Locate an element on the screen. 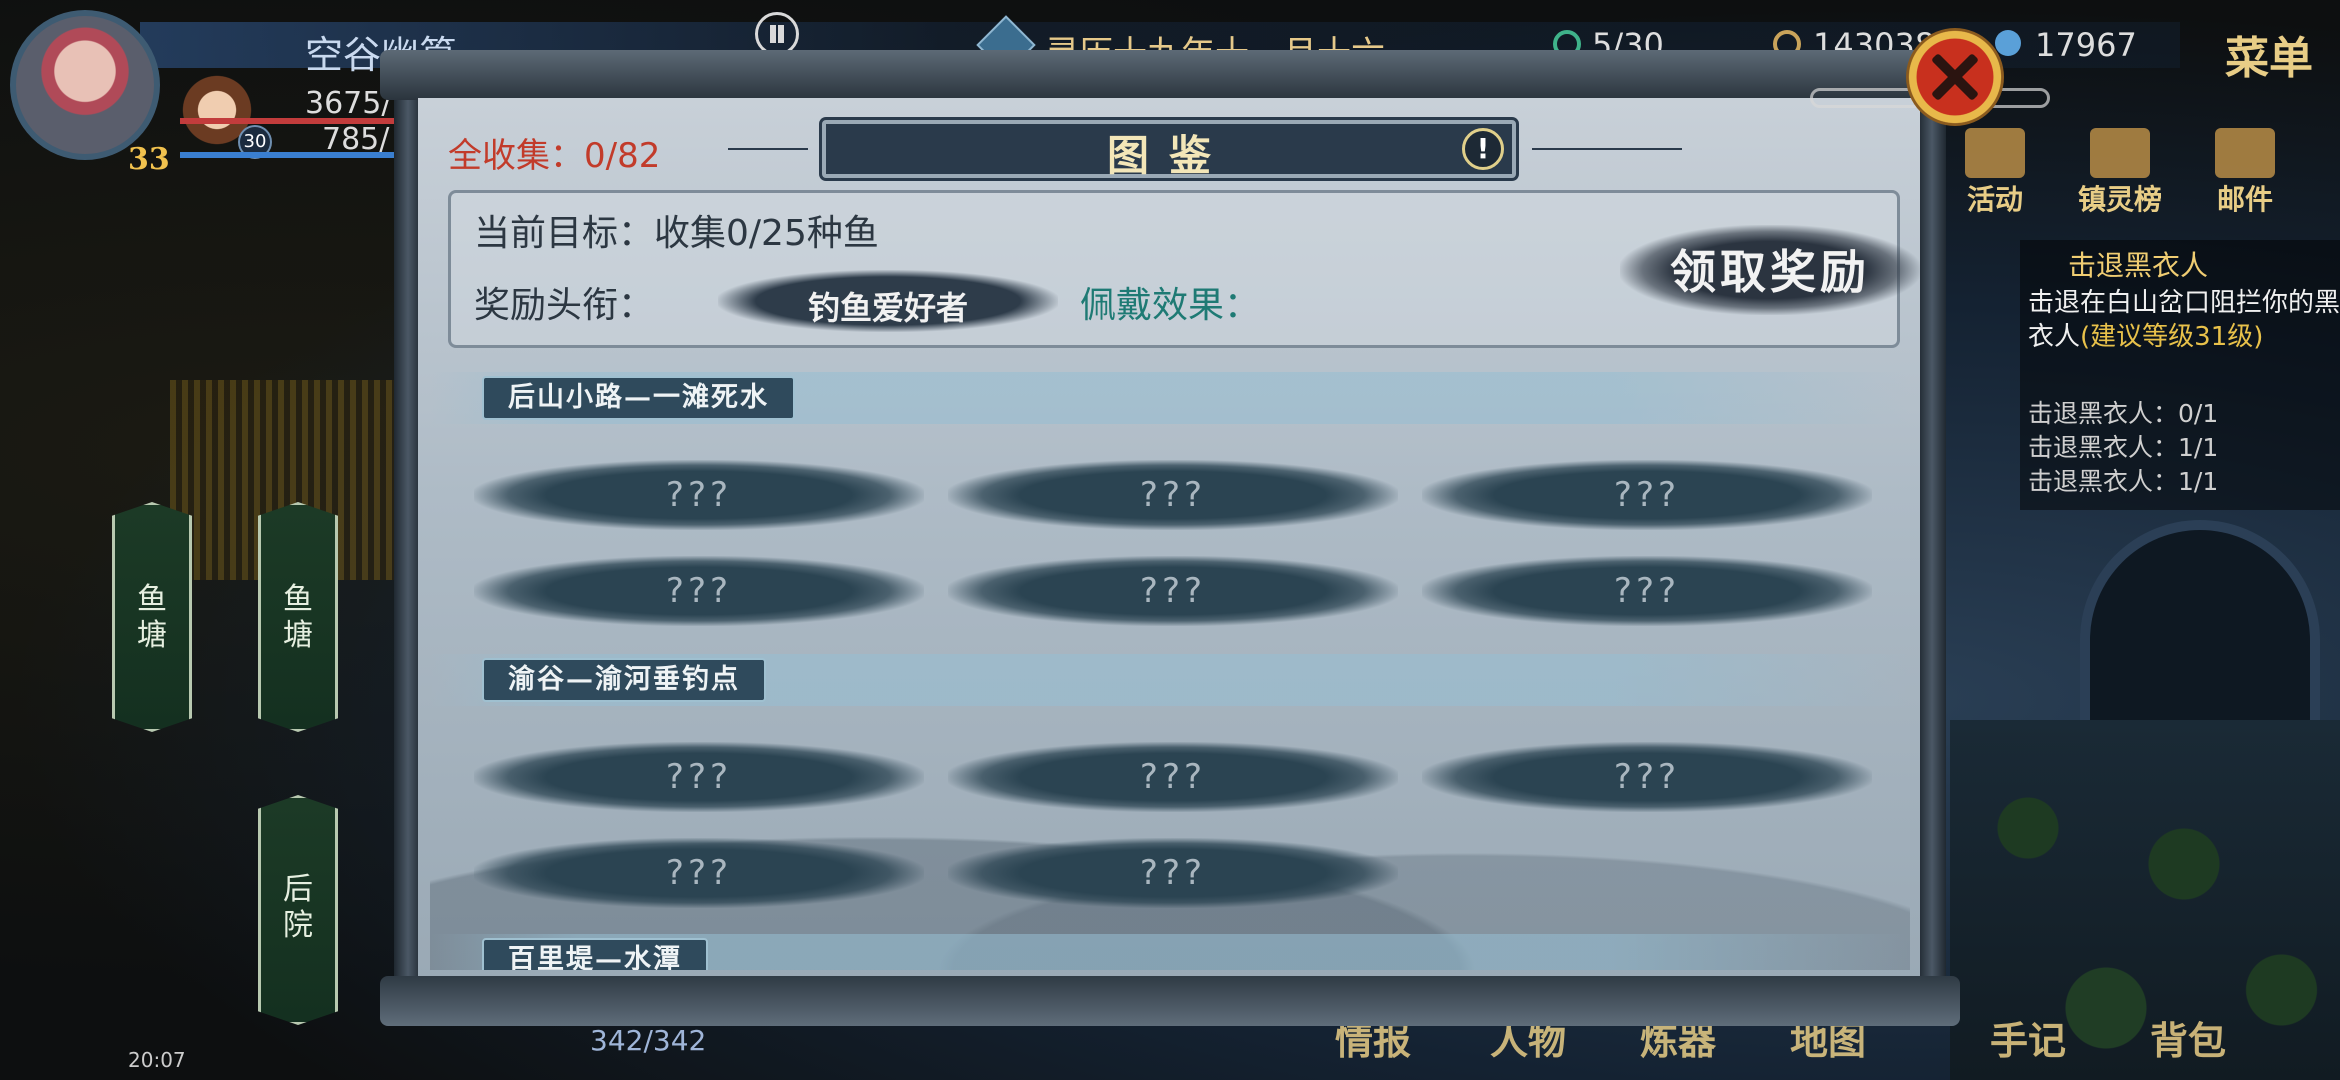 The width and height of the screenshot is (2340, 1080). pagoda-icon is located at coordinates (2120, 153).